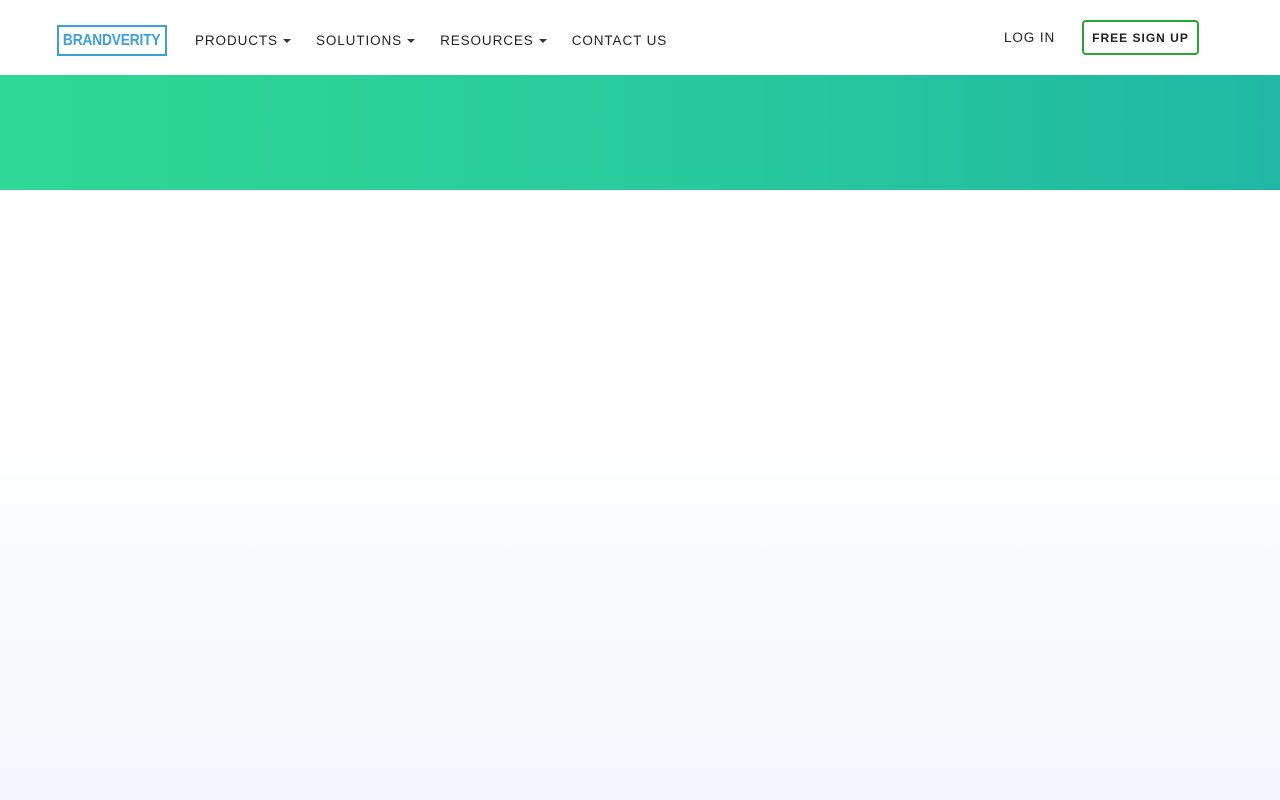  I want to click on nav-item-solutions: SOLUTIONS, so click(365, 40).